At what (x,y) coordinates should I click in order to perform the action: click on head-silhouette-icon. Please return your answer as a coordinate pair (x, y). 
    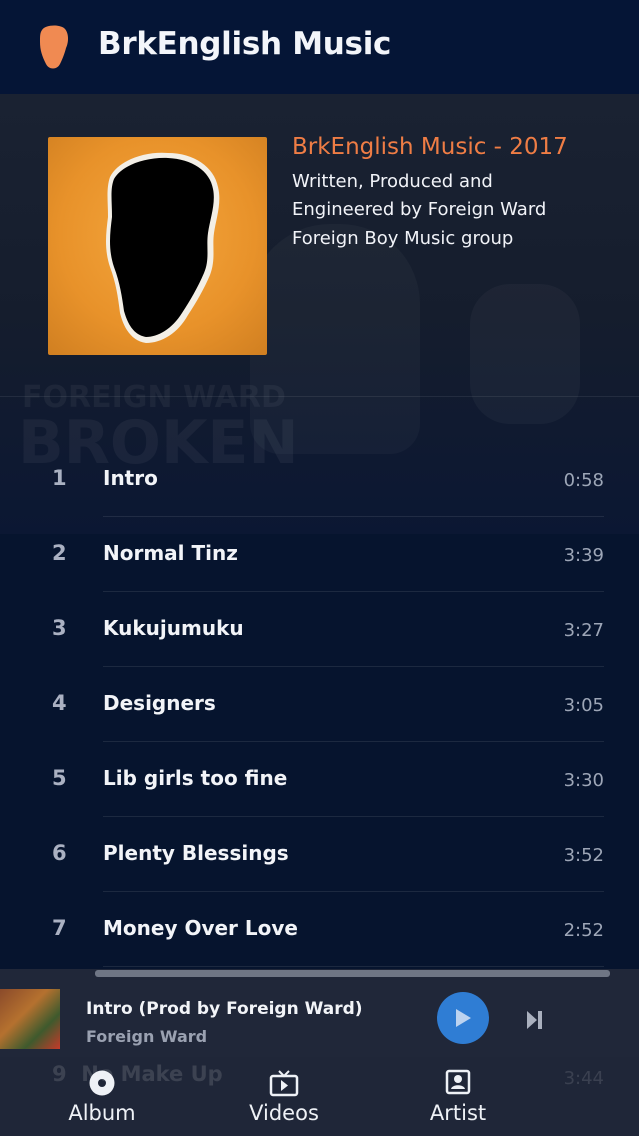
    Looking at the image, I should click on (163, 247).